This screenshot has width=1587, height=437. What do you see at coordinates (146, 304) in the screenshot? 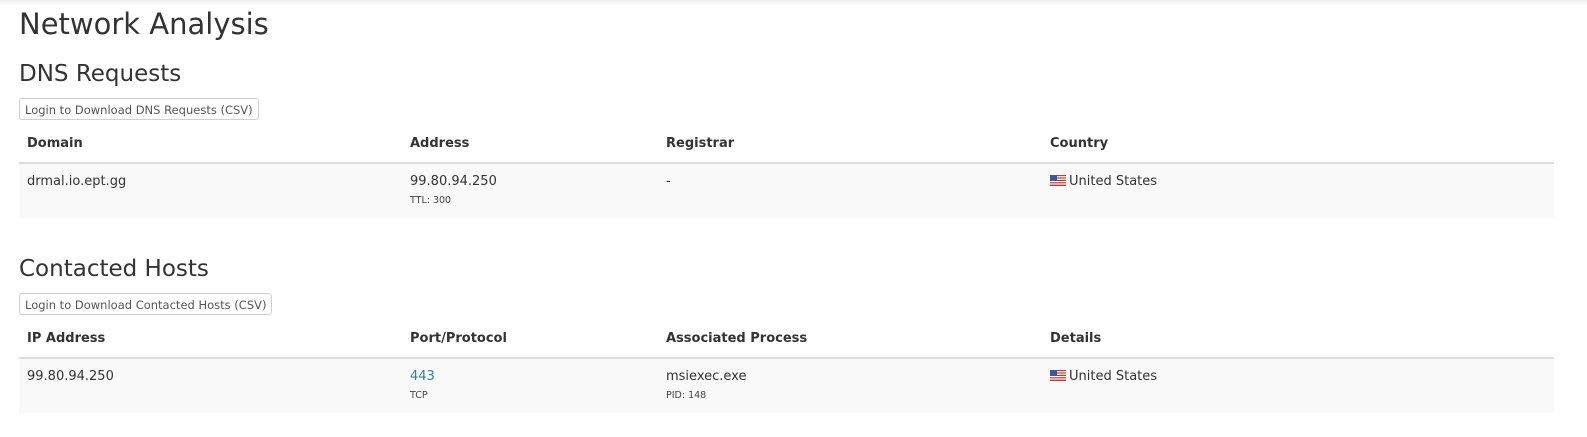
I see `download-hosts-button: Login to Download Contacted Hosts (CSV)` at bounding box center [146, 304].